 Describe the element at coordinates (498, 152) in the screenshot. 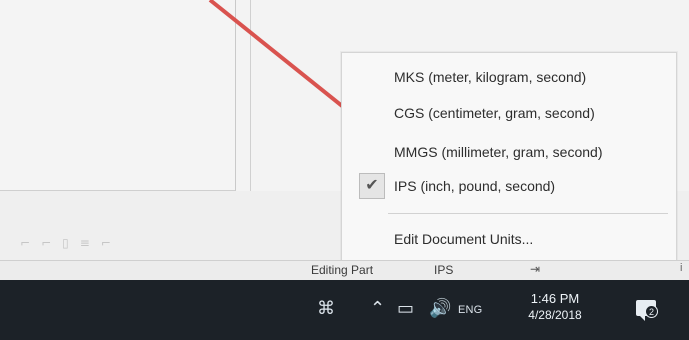

I see `menu-item-label: MMGS (millimeter, gram, second)` at that location.